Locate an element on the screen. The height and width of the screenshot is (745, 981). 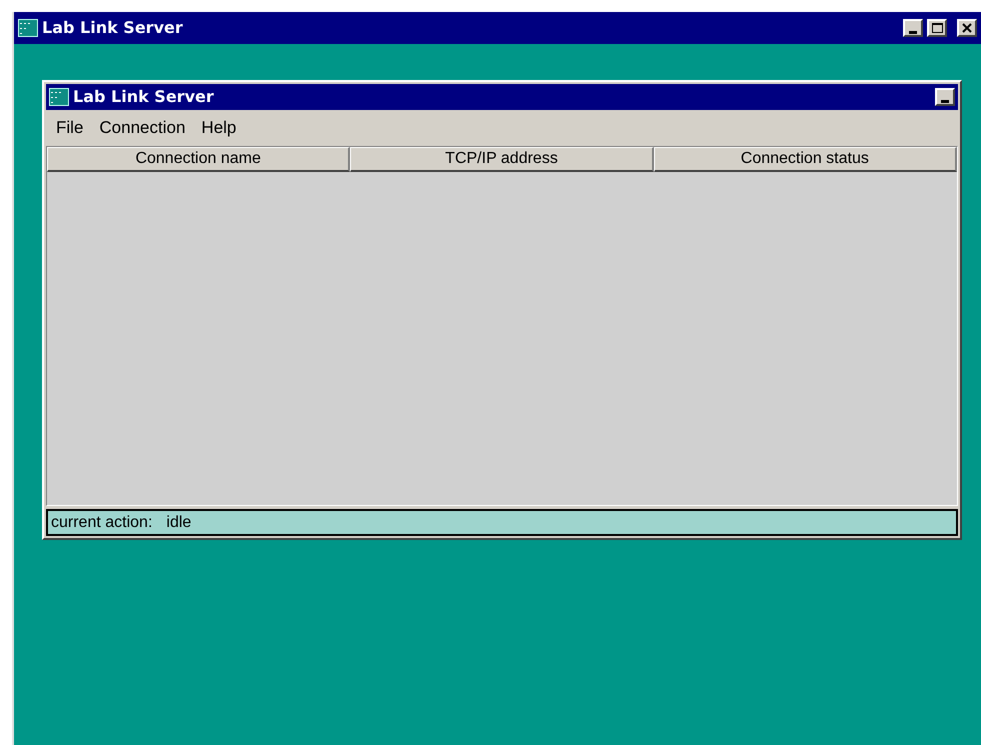
close-button is located at coordinates (967, 28).